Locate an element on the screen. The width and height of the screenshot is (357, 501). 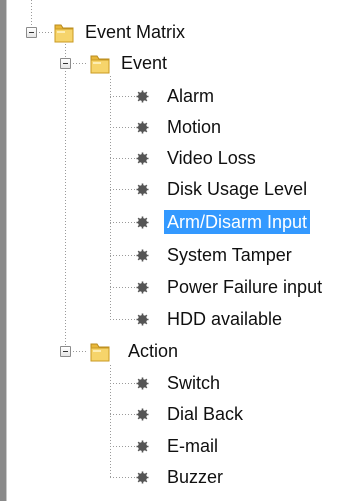
tree-item-label: HDD available is located at coordinates (225, 319).